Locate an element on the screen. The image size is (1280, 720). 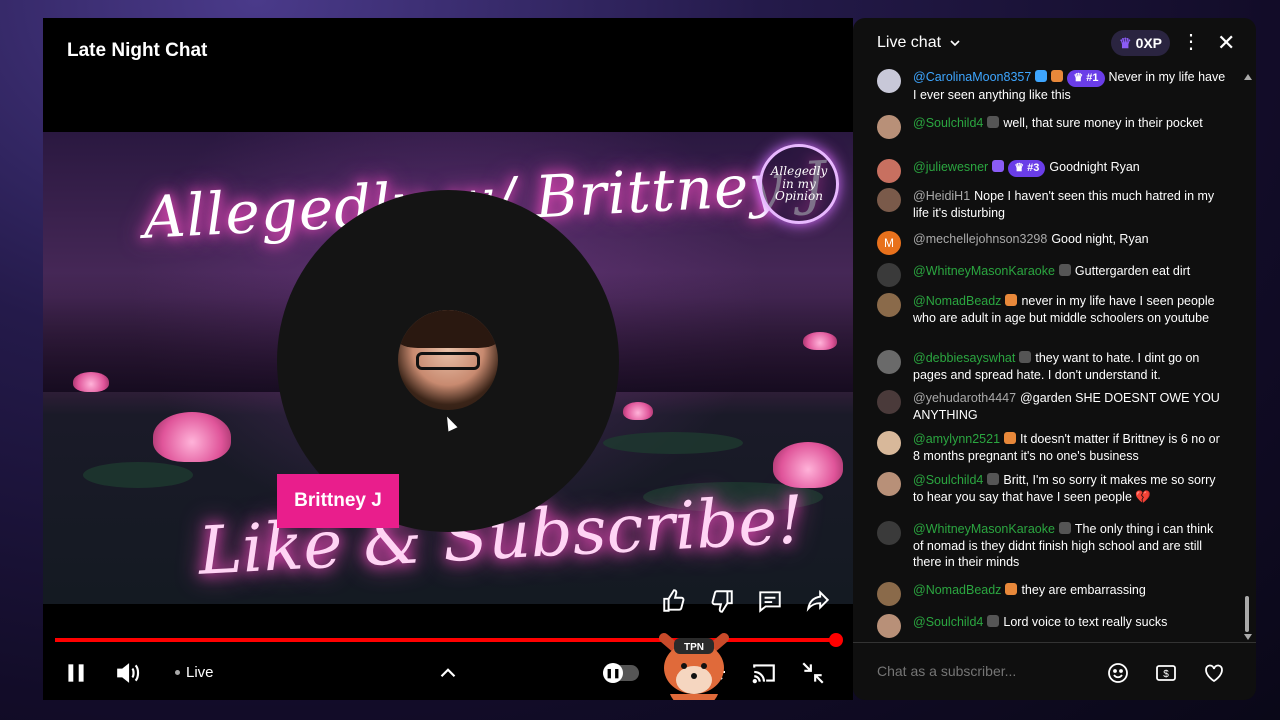
chat-text: well, that sure money in their pocket is located at coordinates (1103, 123).